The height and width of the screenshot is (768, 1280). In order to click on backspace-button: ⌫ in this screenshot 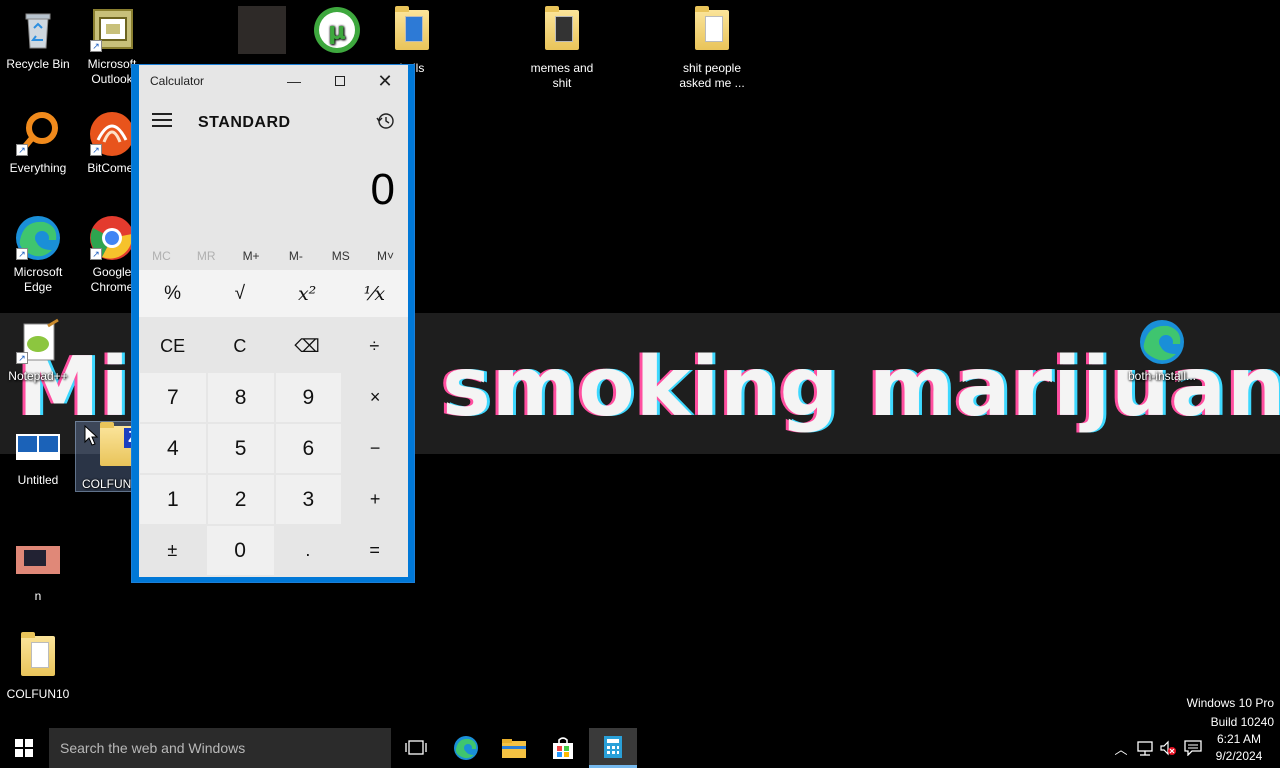, I will do `click(307, 346)`.